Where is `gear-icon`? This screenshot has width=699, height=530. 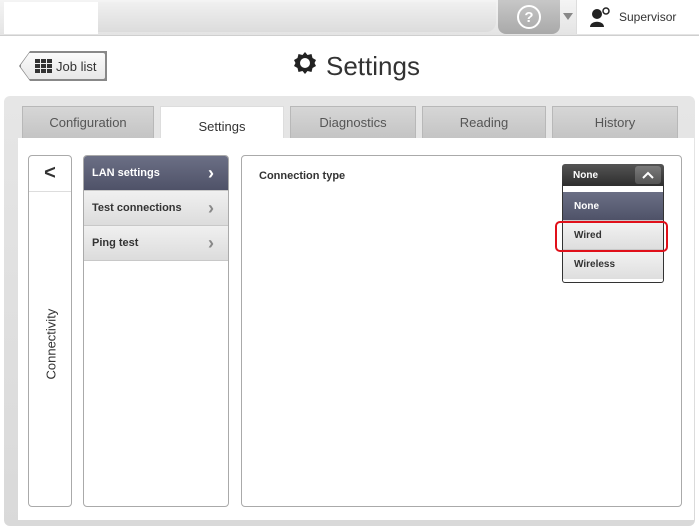
gear-icon is located at coordinates (305, 66).